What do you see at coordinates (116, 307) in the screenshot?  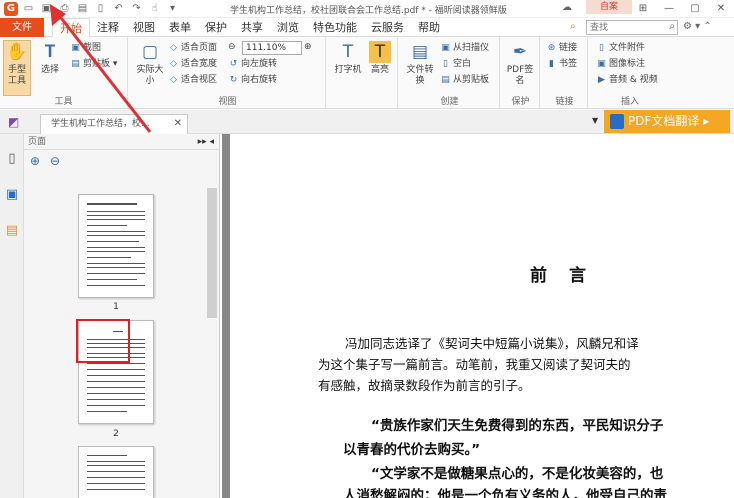 I see `page-number-label: 1` at bounding box center [116, 307].